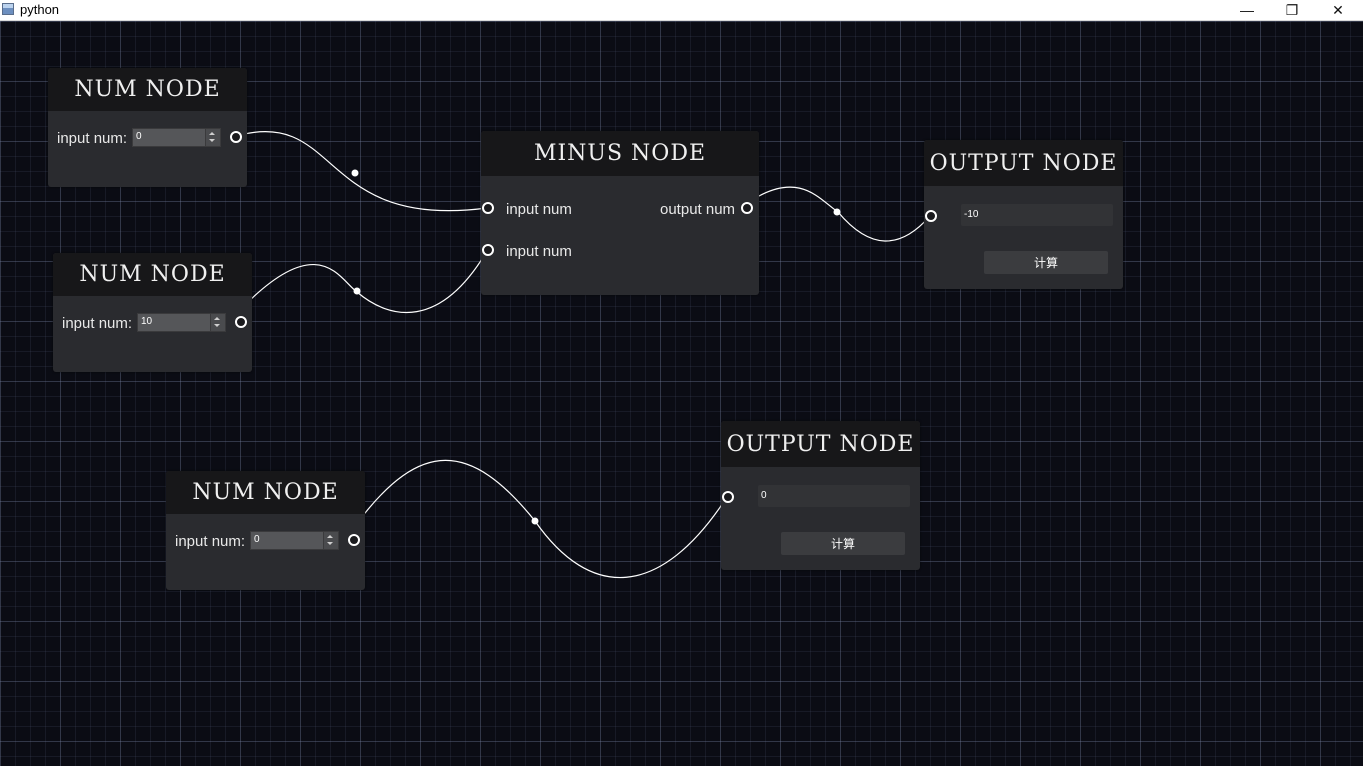 Image resolution: width=1363 pixels, height=766 pixels. Describe the element at coordinates (764, 495) in the screenshot. I see `output-value: 0` at that location.